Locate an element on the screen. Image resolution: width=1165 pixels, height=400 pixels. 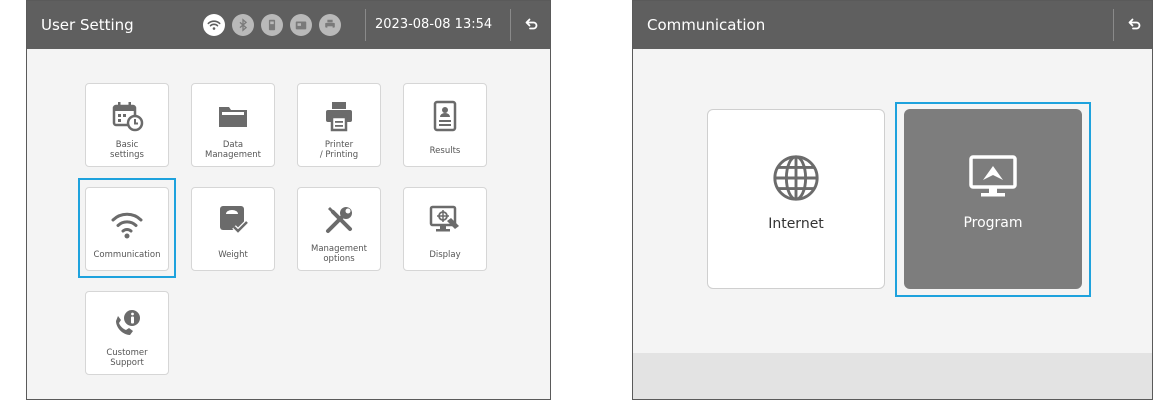
tile-communication: Communication is located at coordinates (127, 229).